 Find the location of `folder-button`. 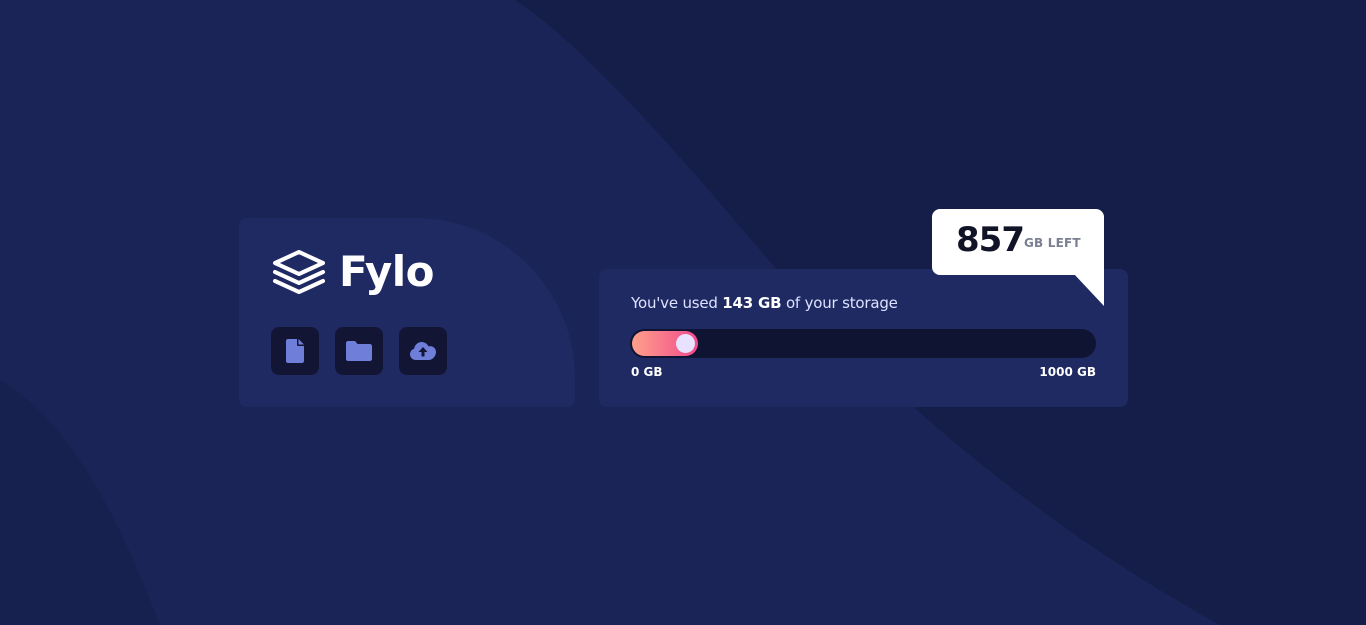

folder-button is located at coordinates (359, 351).